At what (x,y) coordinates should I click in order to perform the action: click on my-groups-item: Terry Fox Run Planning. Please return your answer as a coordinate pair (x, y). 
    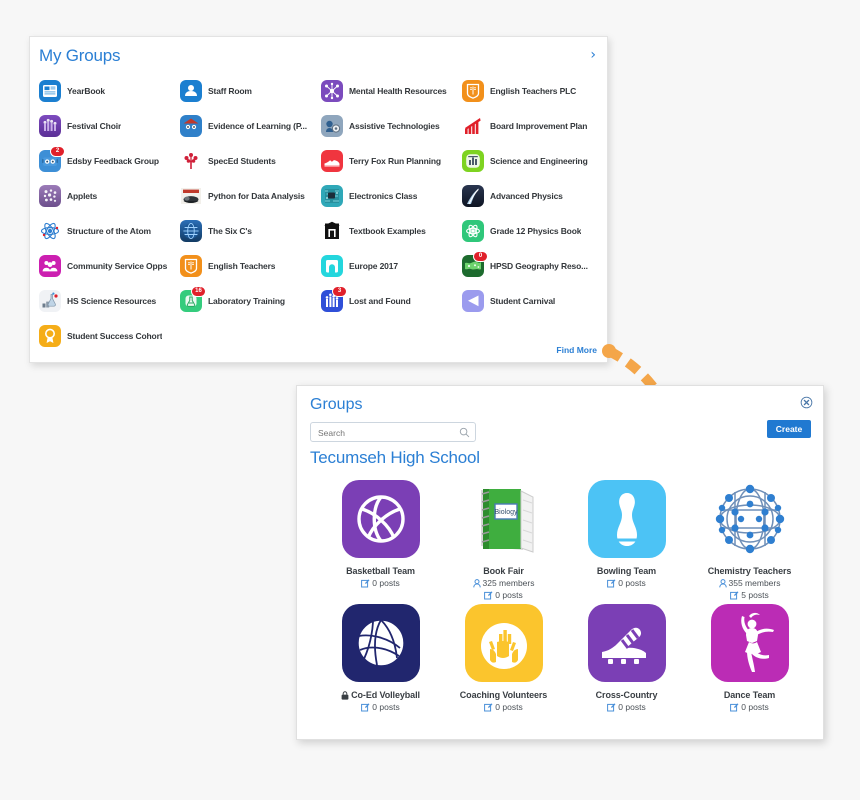
    Looking at the image, I should click on (391, 160).